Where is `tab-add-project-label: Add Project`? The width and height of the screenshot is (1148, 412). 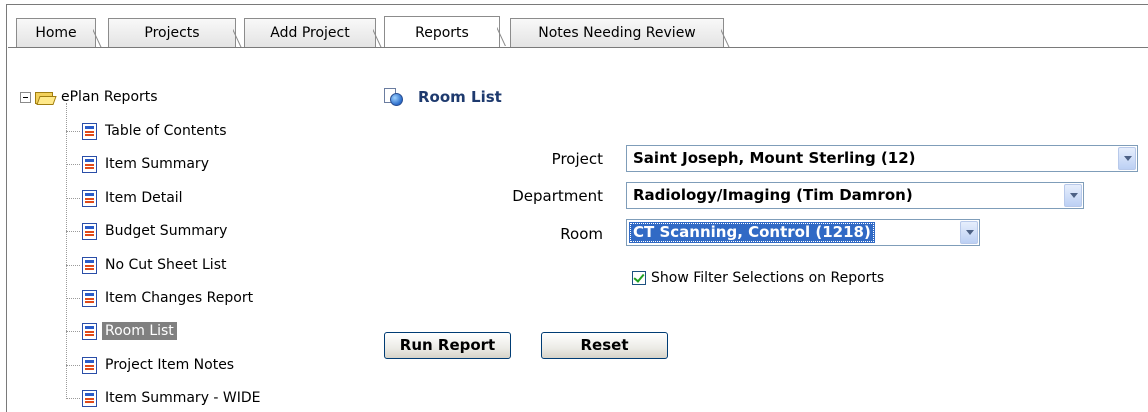 tab-add-project-label: Add Project is located at coordinates (310, 33).